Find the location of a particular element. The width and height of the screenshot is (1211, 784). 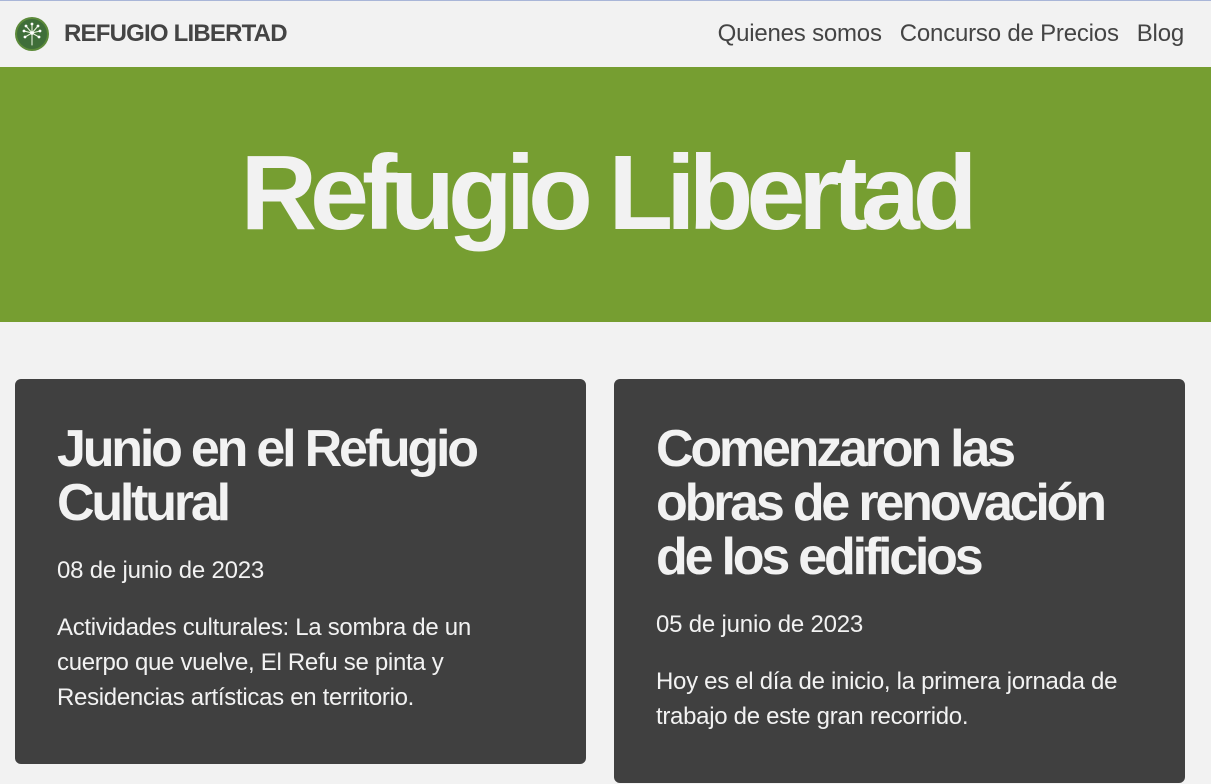

hero-title: Refugio Libertad is located at coordinates (608, 193).